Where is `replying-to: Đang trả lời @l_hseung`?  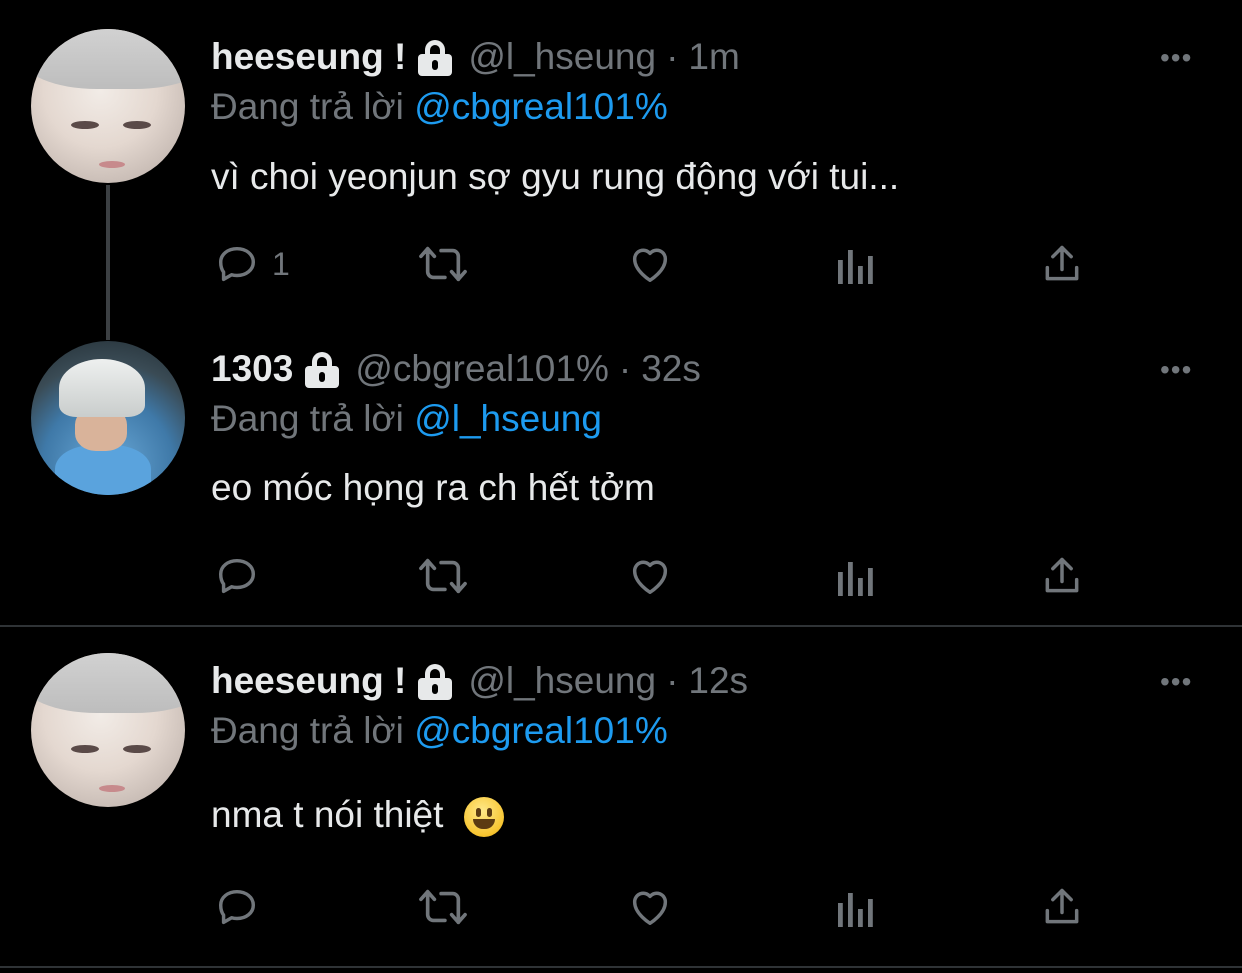 replying-to: Đang trả lời @l_hseung is located at coordinates (406, 419).